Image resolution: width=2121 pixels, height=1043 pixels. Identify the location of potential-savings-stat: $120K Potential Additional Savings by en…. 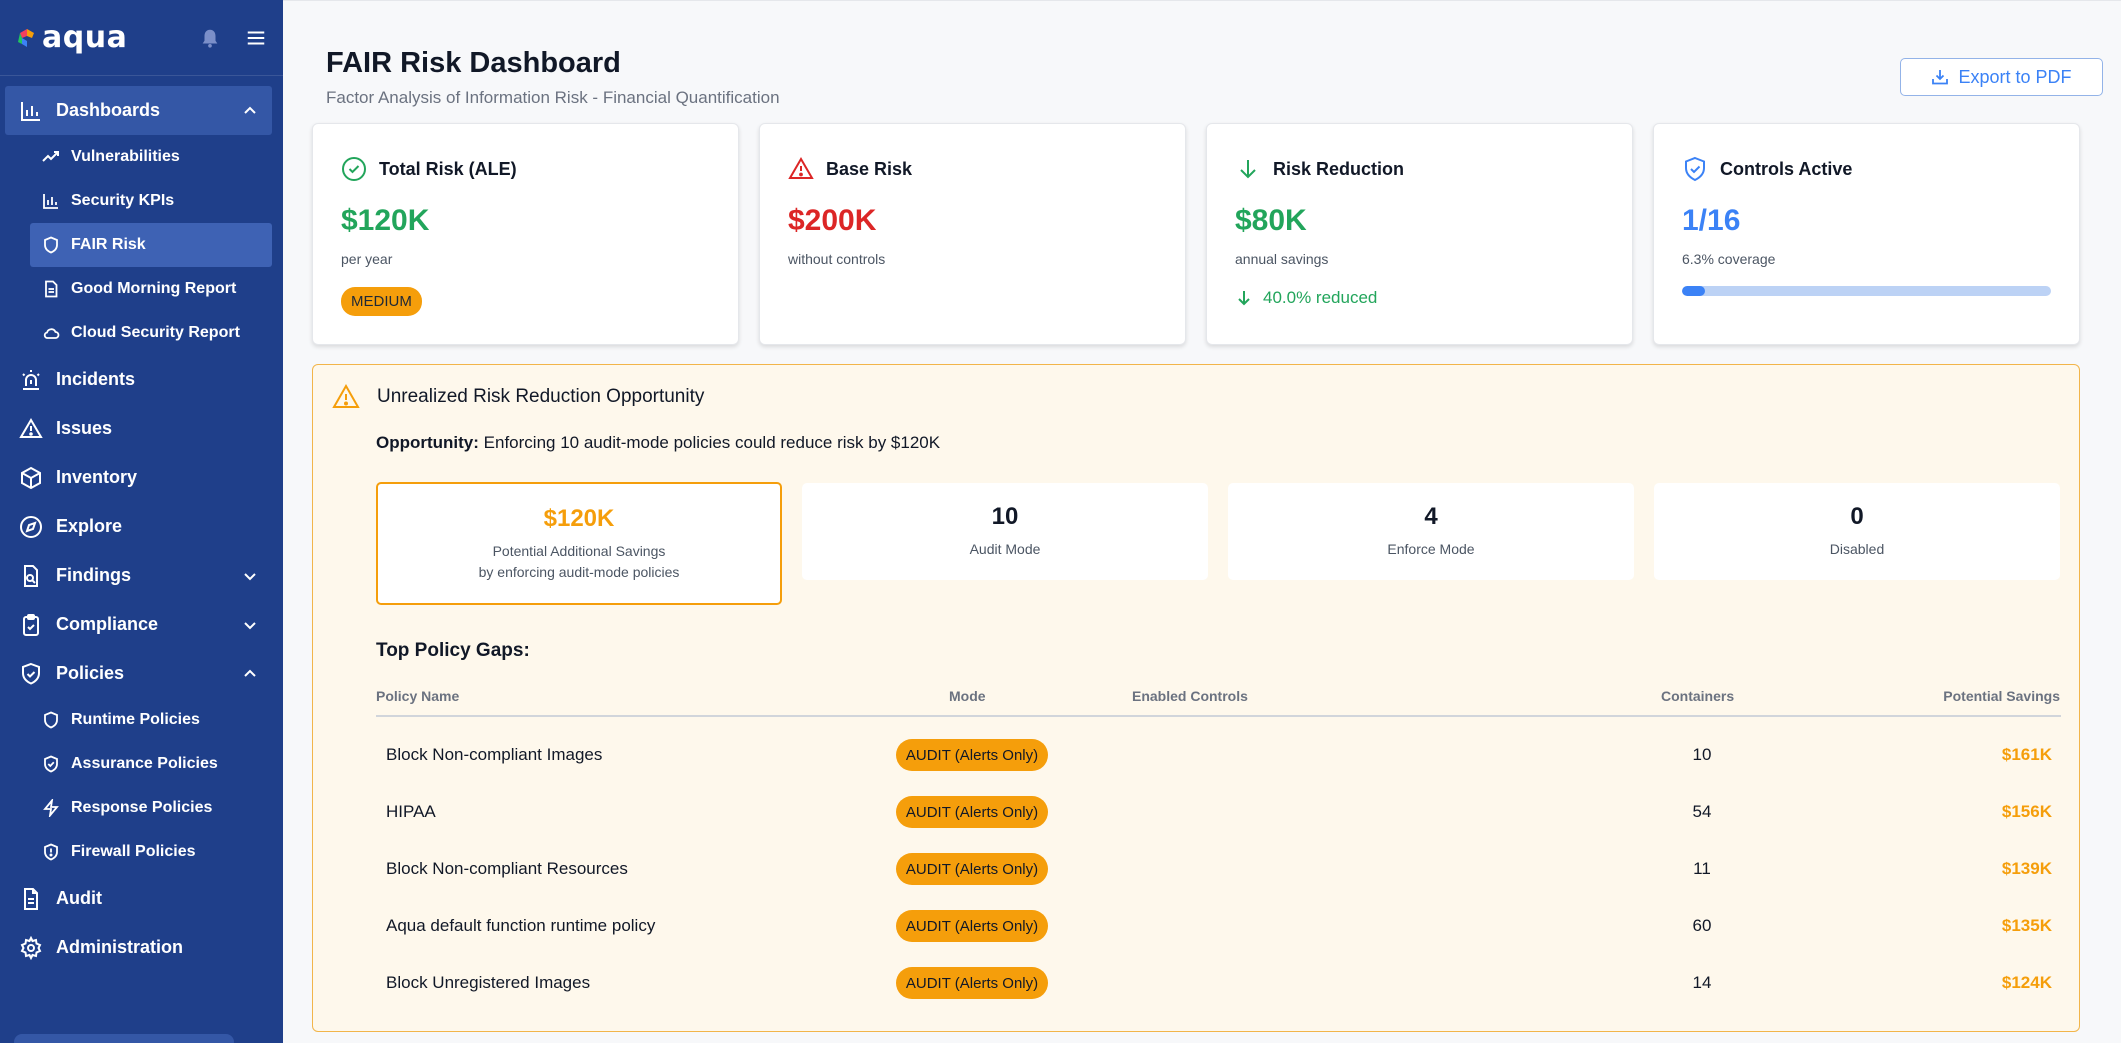
(579, 543).